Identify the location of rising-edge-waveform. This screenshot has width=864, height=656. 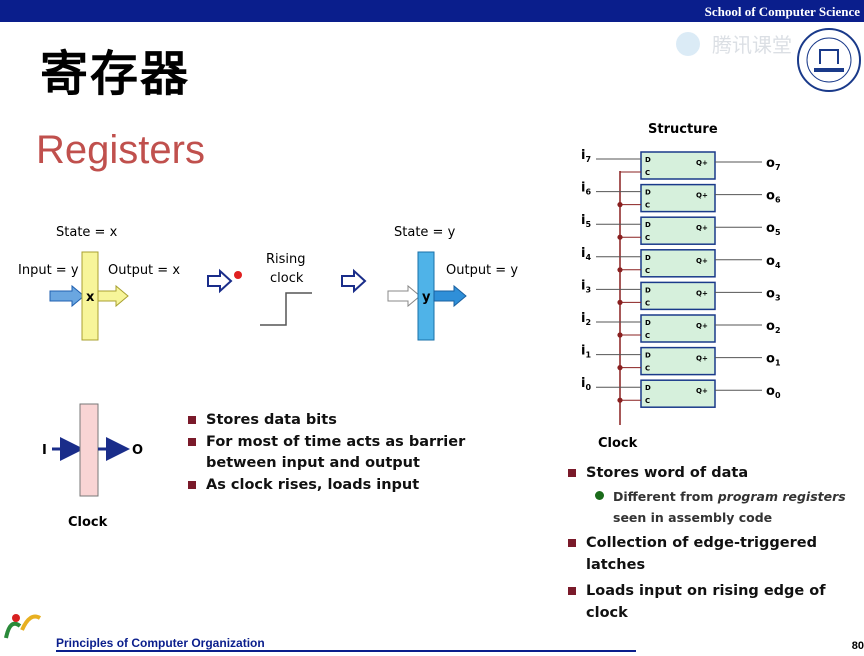
(286, 309).